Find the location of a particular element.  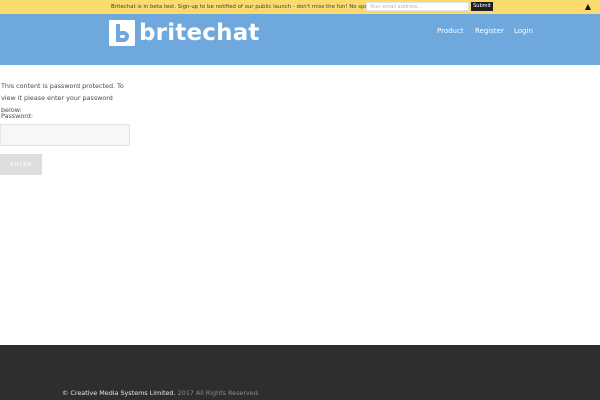

submit-button: Submit is located at coordinates (482, 6).